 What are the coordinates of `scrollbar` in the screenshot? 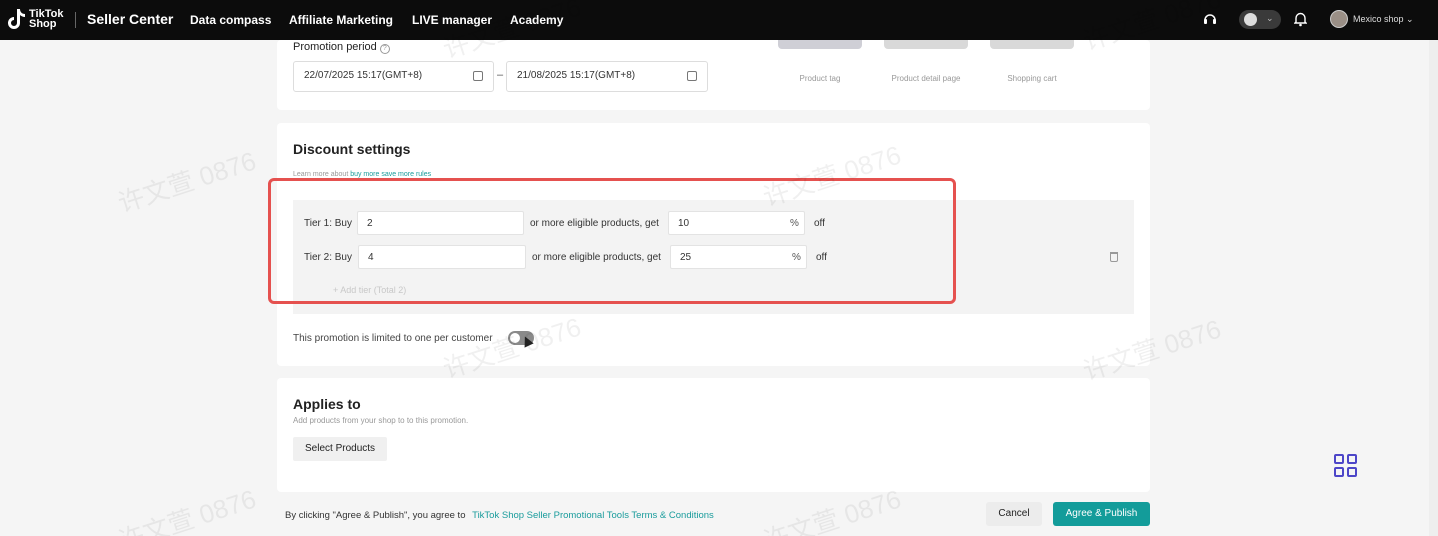 It's located at (1433, 288).